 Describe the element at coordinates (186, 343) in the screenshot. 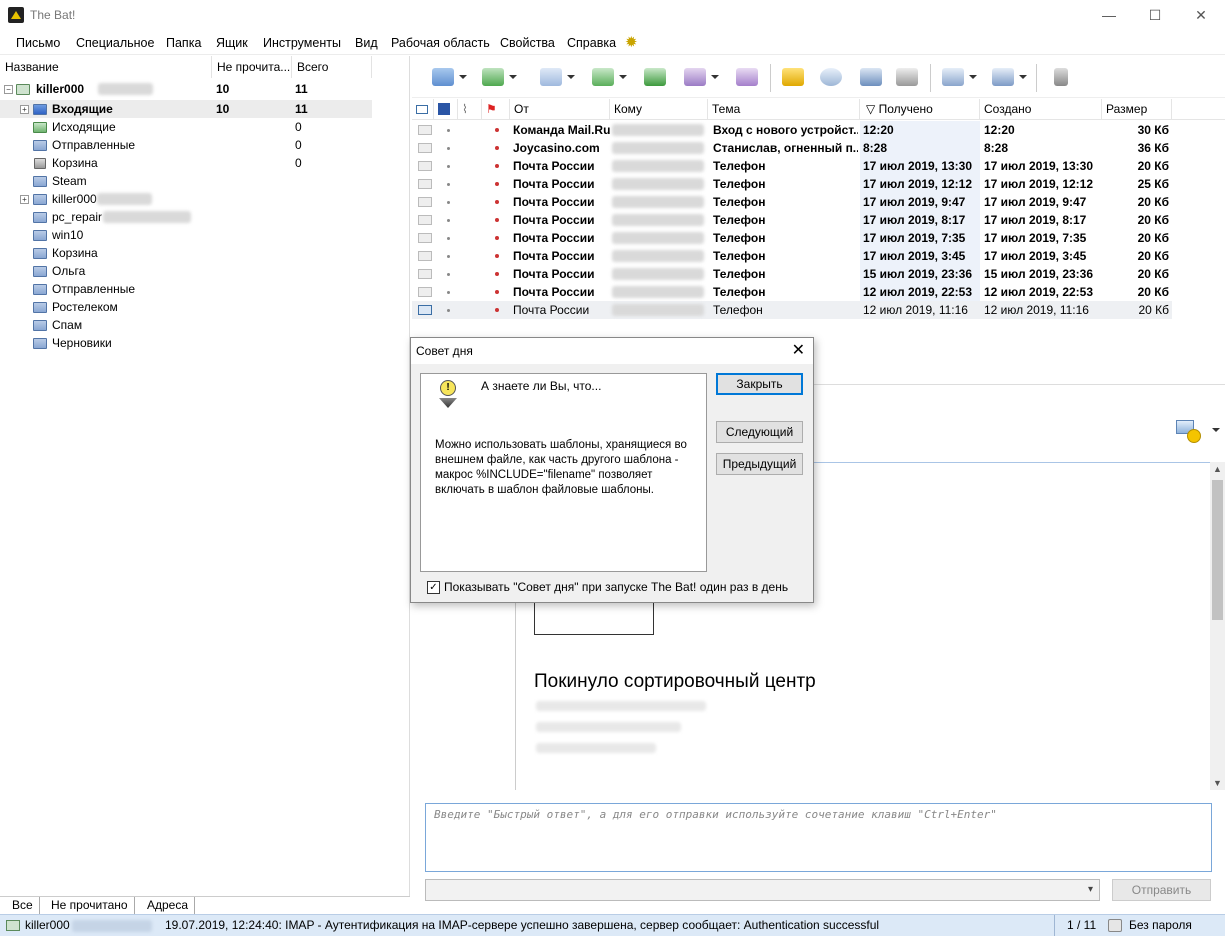

I see `folder-drafts: Черновики` at that location.